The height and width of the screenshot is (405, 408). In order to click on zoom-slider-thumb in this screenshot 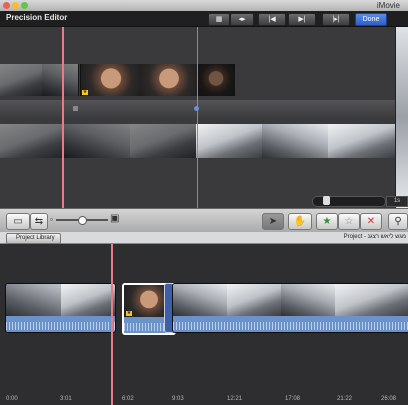, I will do `click(326, 200)`.